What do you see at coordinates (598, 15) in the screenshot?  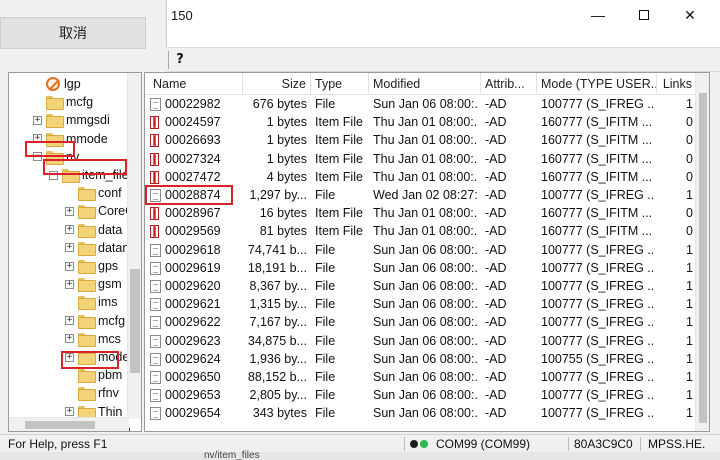 I see `minimize-icon: —` at bounding box center [598, 15].